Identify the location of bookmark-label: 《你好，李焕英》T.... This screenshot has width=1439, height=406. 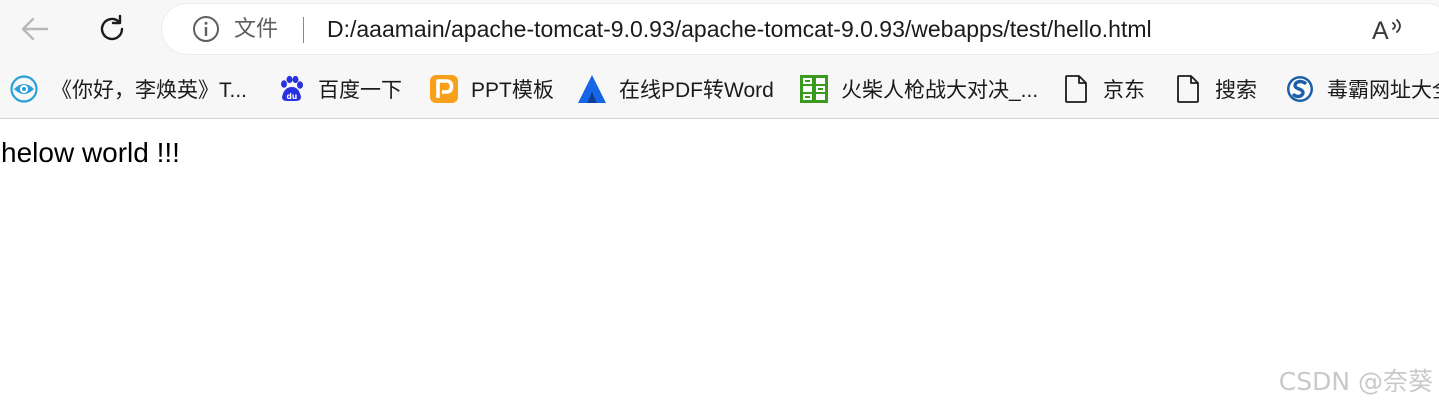
(149, 90).